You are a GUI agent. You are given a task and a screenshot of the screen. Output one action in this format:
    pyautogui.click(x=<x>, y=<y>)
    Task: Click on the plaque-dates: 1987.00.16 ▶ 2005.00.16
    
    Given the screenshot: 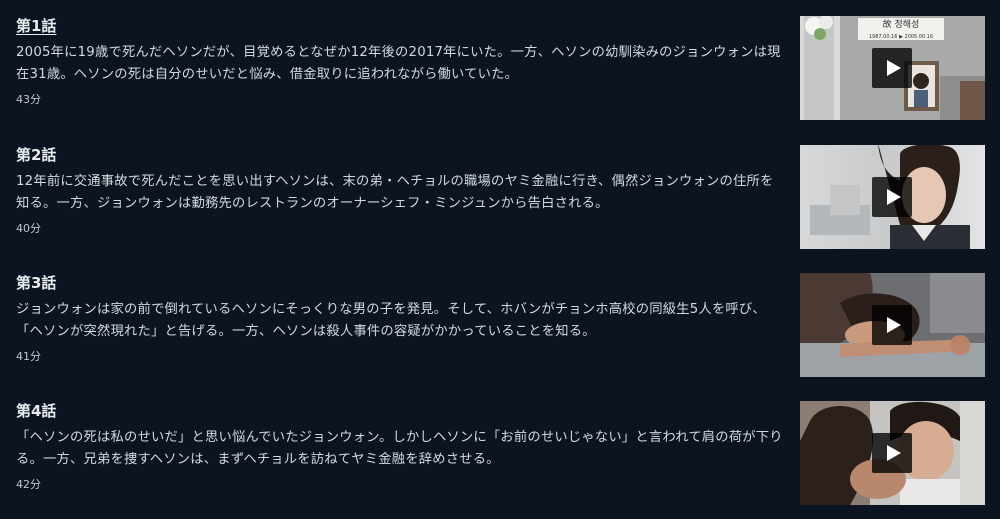 What is the action you would take?
    pyautogui.click(x=901, y=37)
    